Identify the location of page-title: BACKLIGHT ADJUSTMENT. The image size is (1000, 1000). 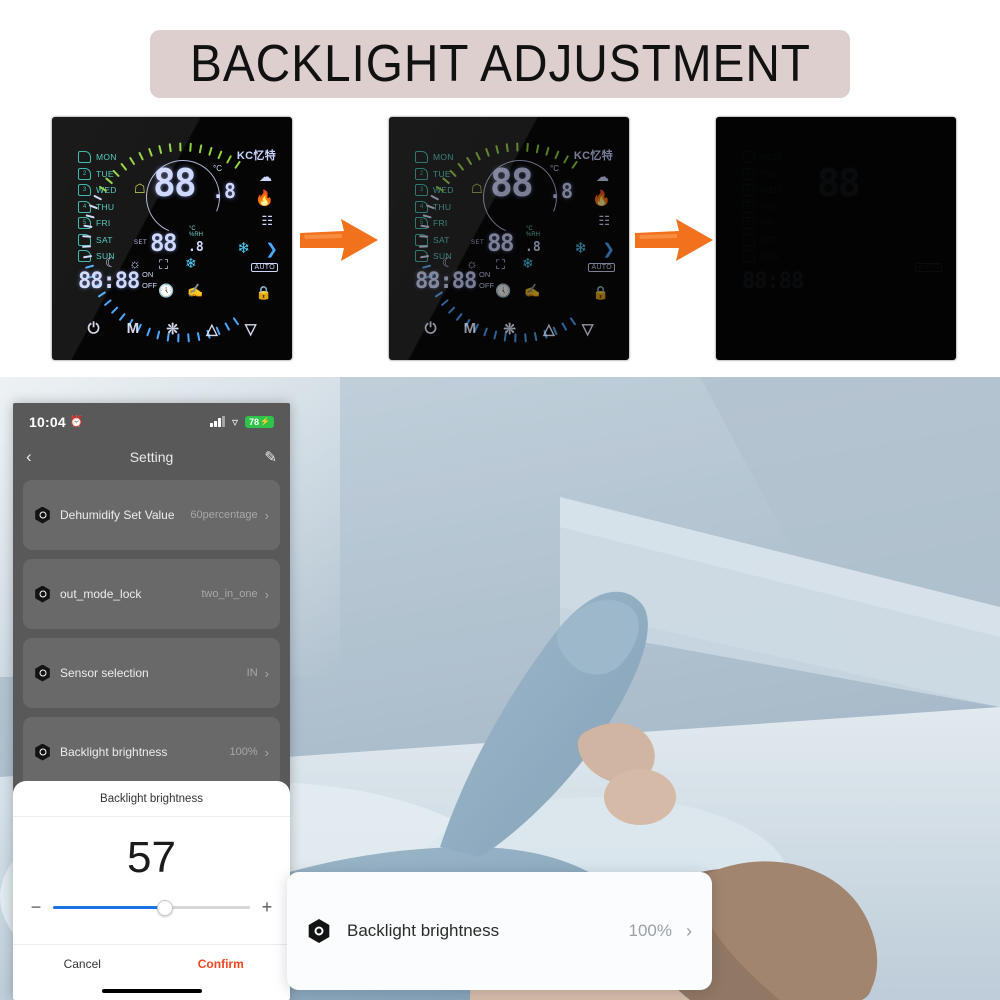
(500, 64).